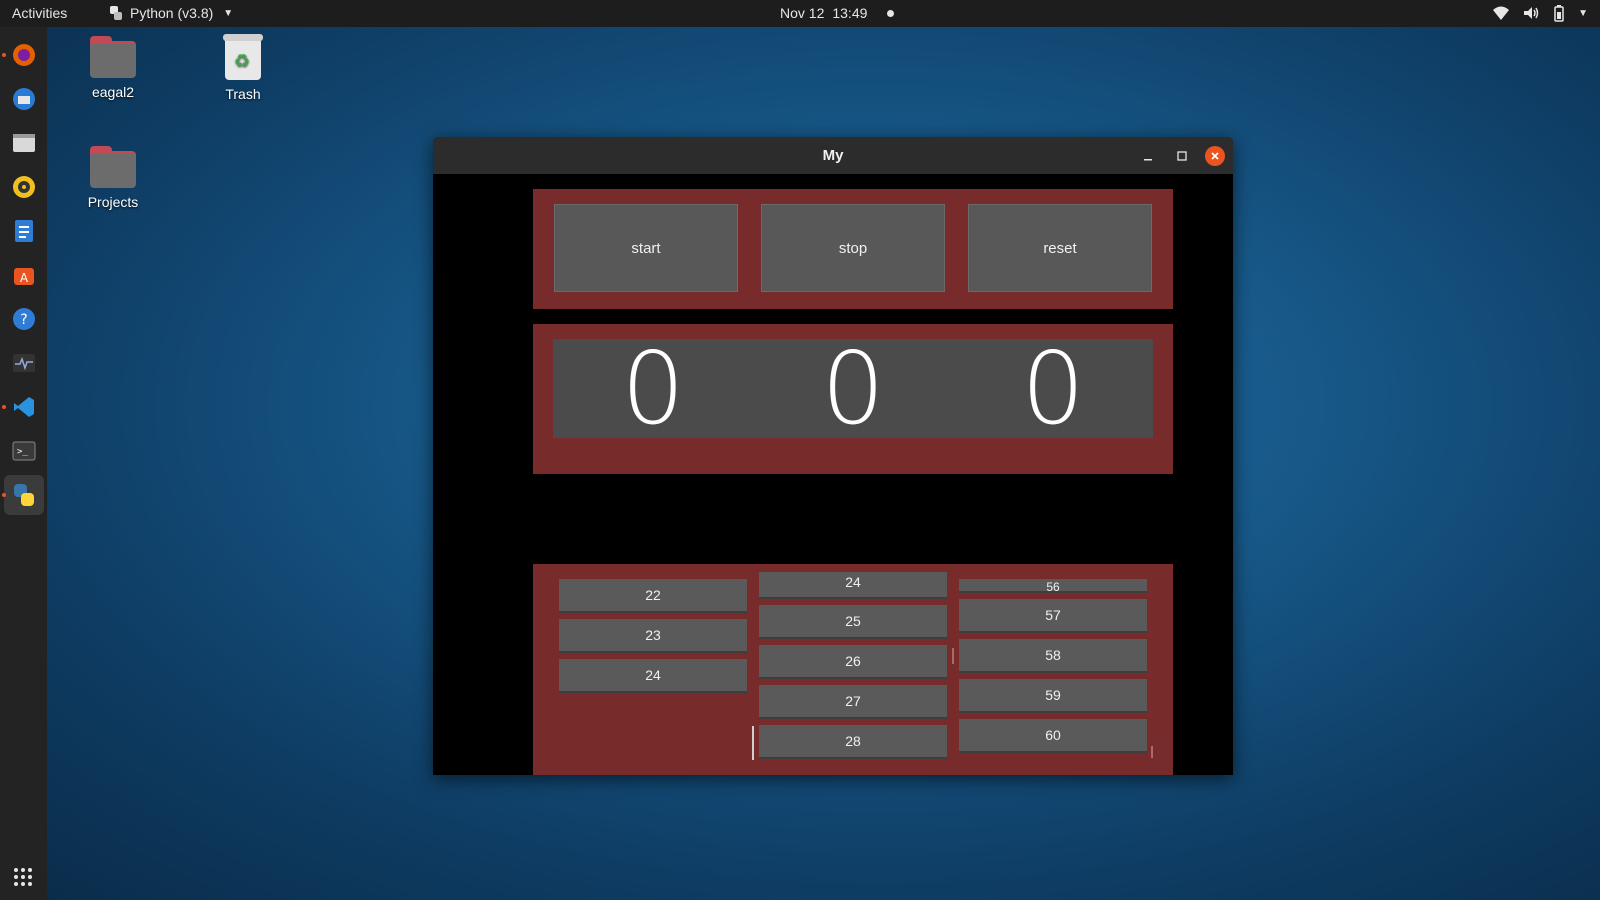 The height and width of the screenshot is (900, 1600). I want to click on system-tray: ▼, so click(1540, 13).